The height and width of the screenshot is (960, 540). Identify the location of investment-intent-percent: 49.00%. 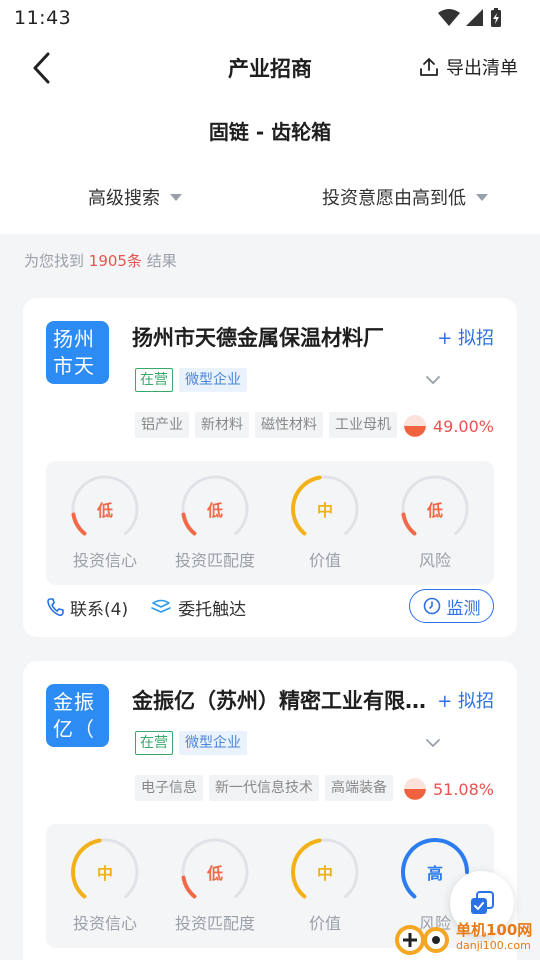
(448, 426).